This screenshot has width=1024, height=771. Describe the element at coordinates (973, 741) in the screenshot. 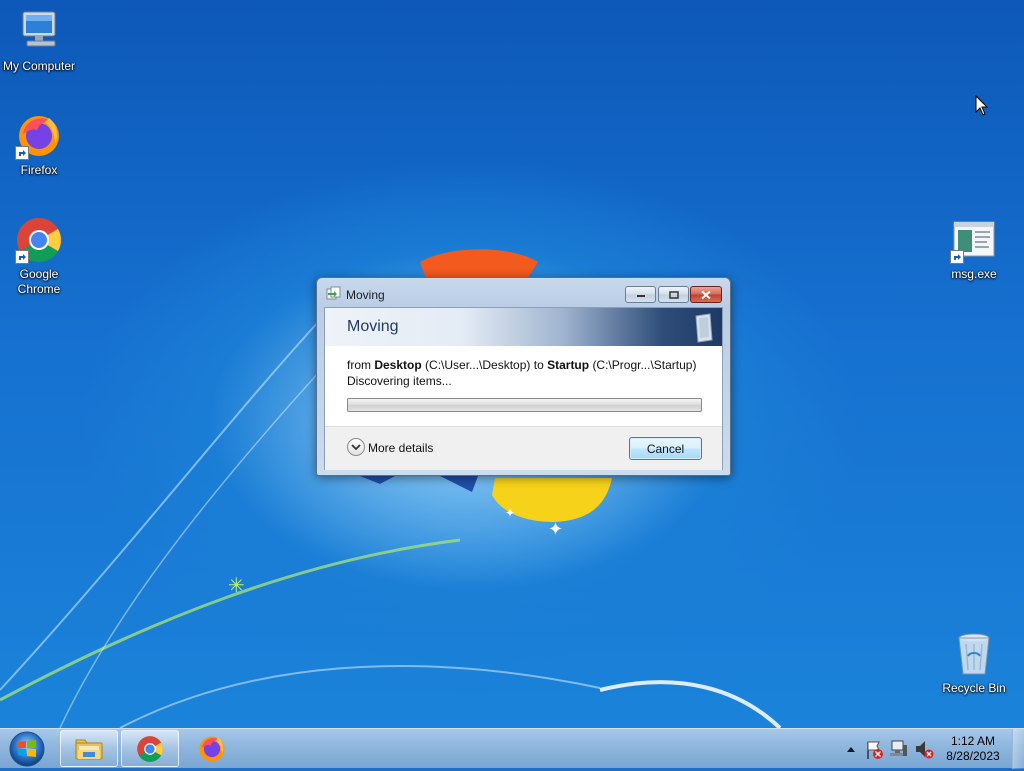

I see `clock-time: 1:12 AM` at that location.